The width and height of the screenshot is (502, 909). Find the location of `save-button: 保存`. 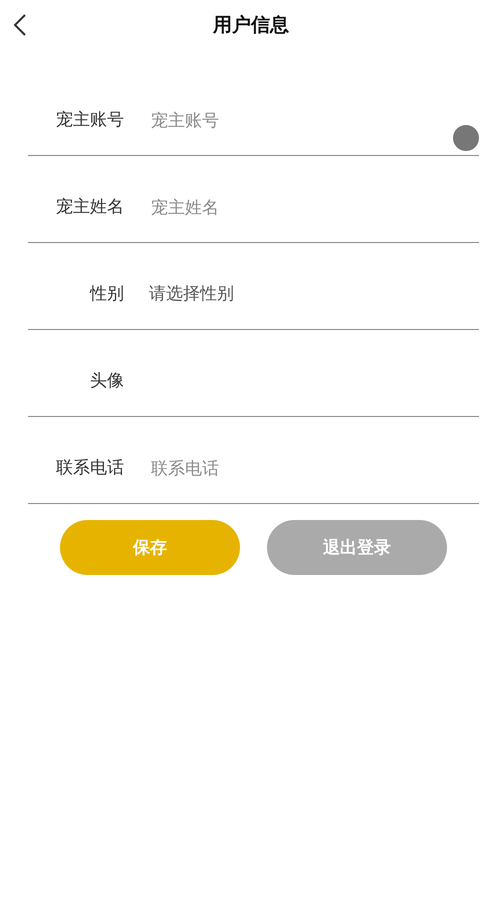

save-button: 保存 is located at coordinates (150, 547).